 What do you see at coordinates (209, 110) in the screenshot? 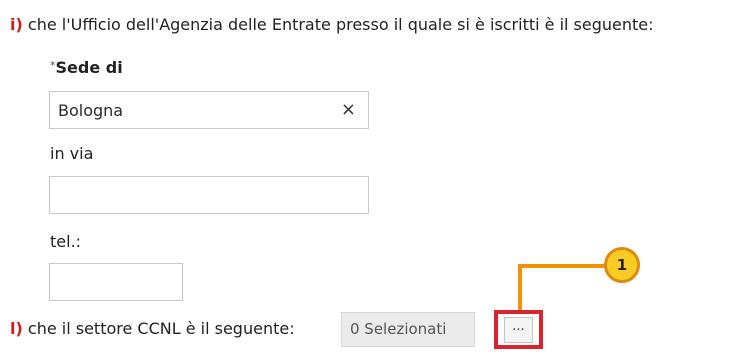
I see `sede-input: Bologna ×` at bounding box center [209, 110].